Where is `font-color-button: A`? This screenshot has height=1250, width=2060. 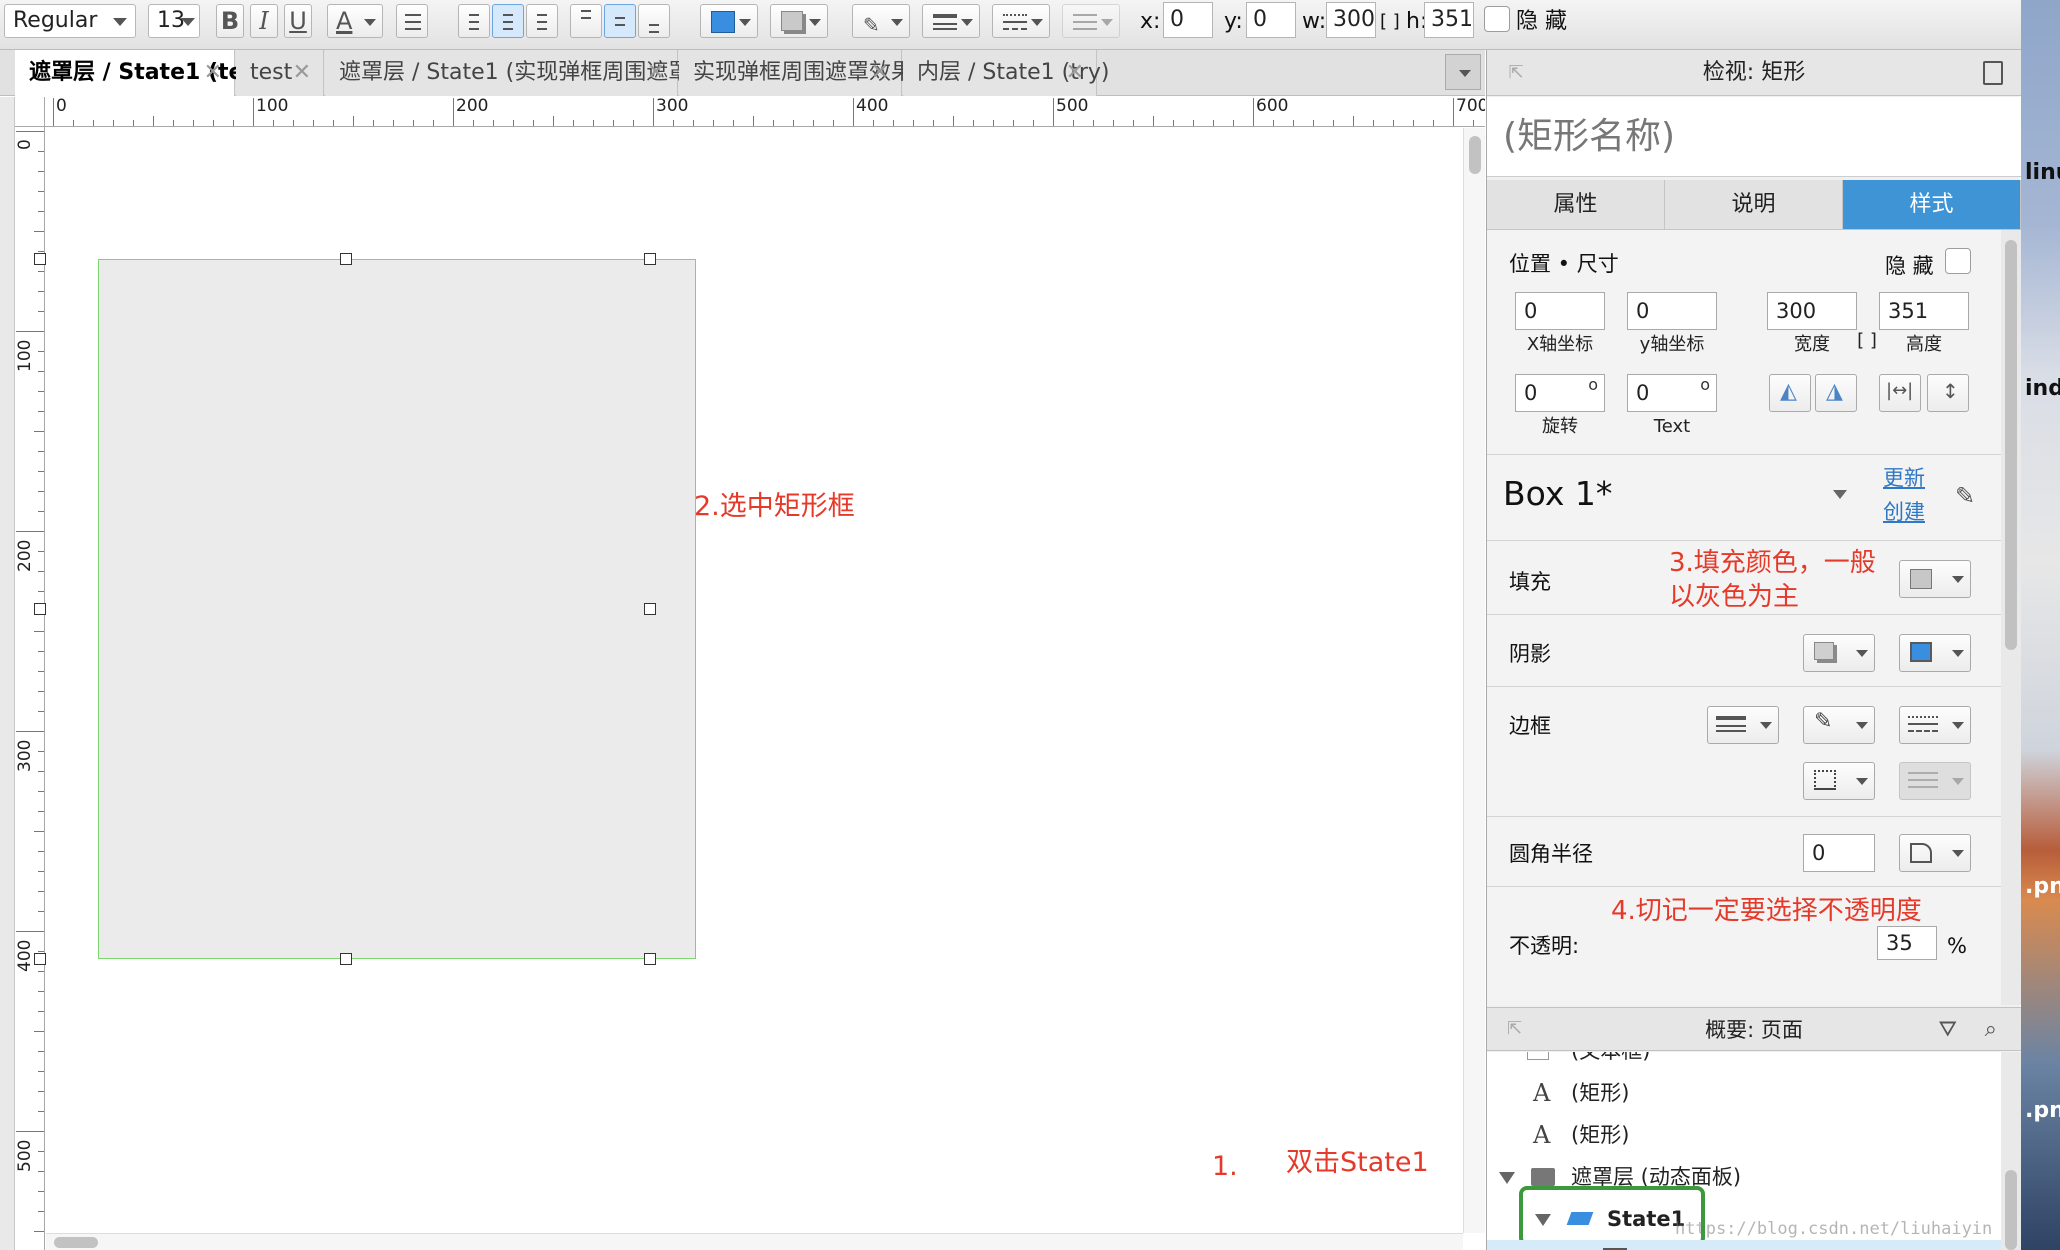
font-color-button: A is located at coordinates (355, 21).